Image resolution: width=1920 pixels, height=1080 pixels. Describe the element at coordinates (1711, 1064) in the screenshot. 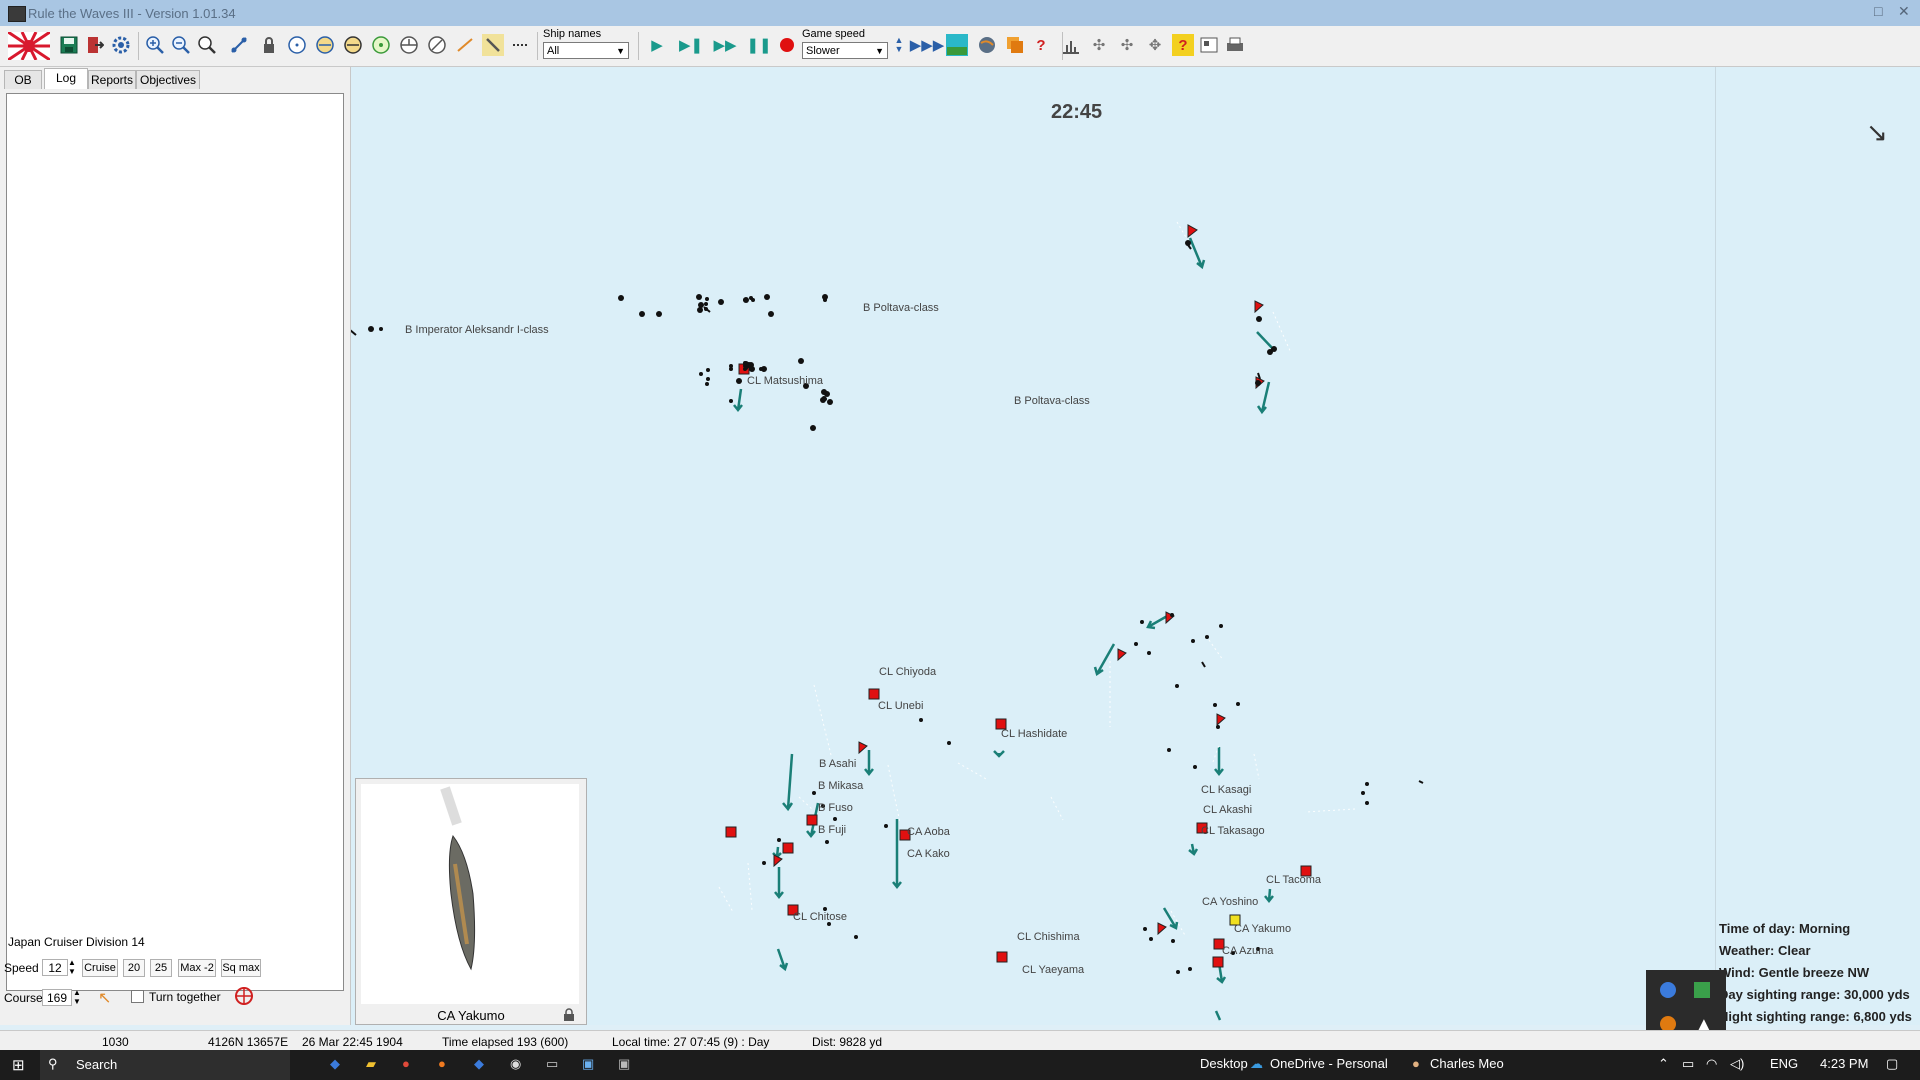

I see `wifi-icon: ◠` at that location.